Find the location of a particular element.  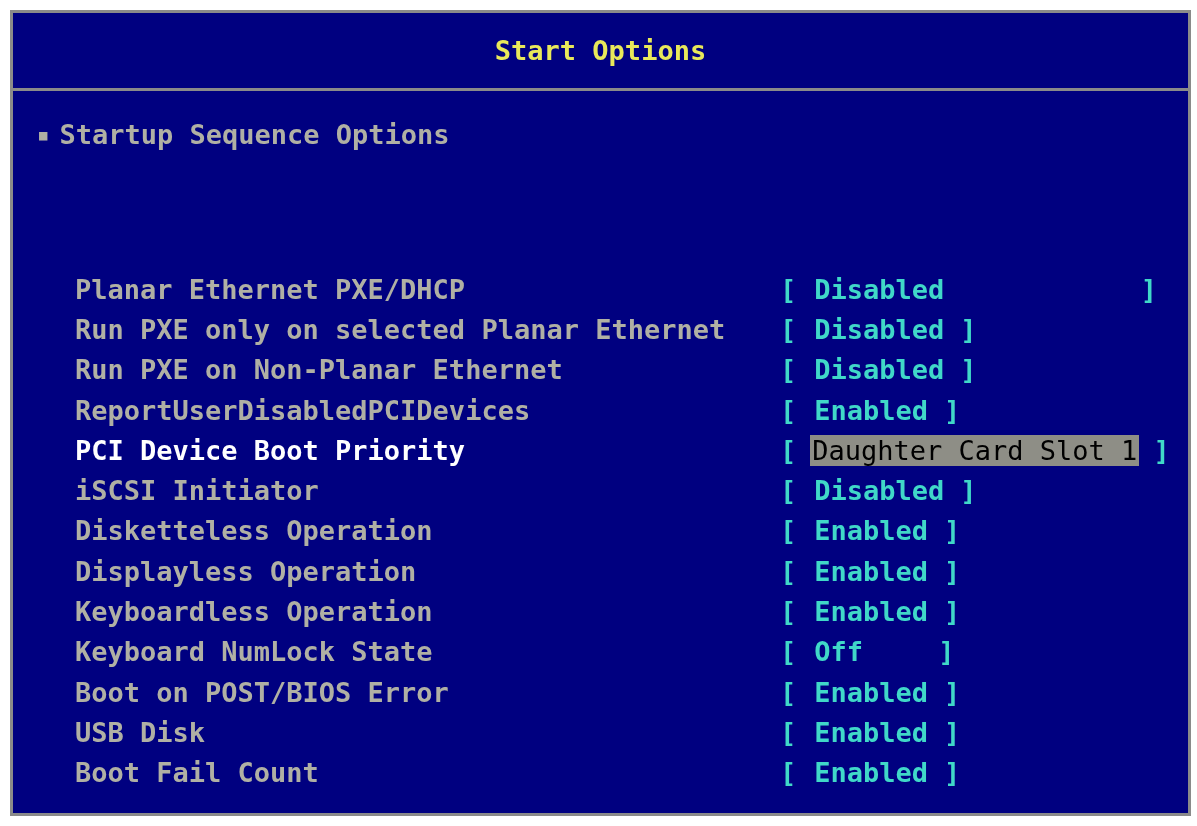

window-title: Start Options is located at coordinates (600, 50).